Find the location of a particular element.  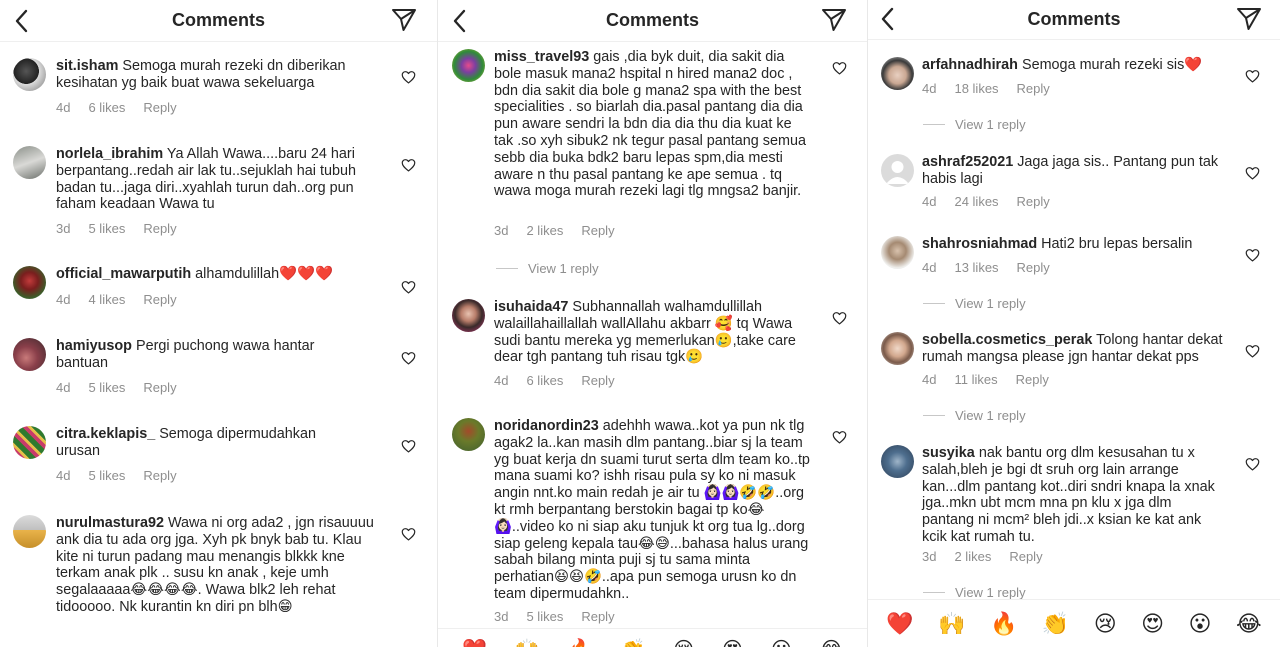

quick-emoji-bar: ❤️ 🙌 🔥 👏 😢 😍 😮 😂 is located at coordinates (652, 637).